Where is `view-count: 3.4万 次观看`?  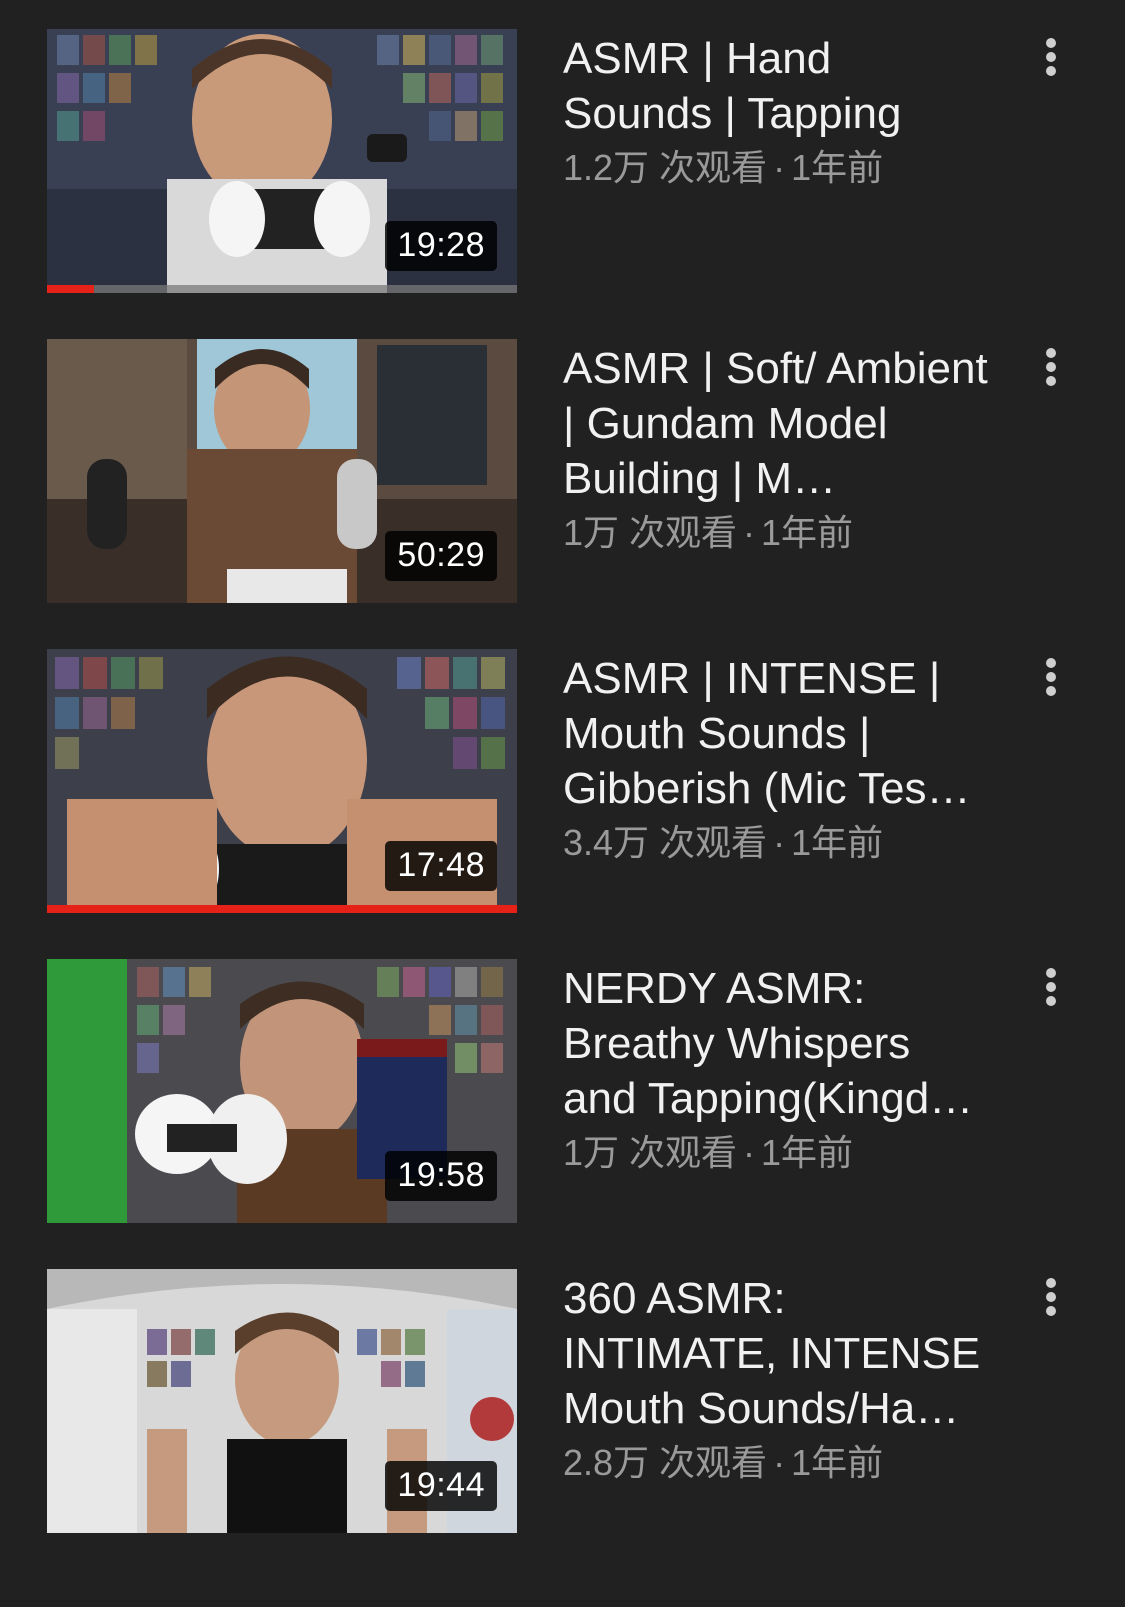
view-count: 3.4万 次观看 is located at coordinates (665, 842).